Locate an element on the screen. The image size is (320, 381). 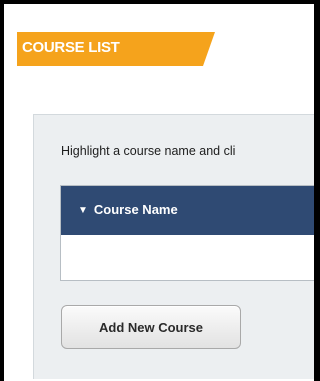
column-header-label: Course Name is located at coordinates (135, 209).